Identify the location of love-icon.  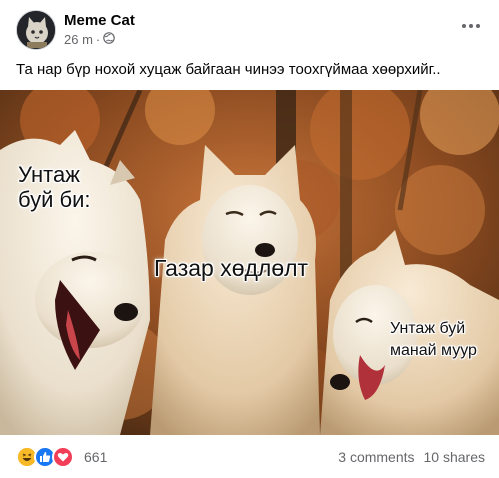
(63, 457).